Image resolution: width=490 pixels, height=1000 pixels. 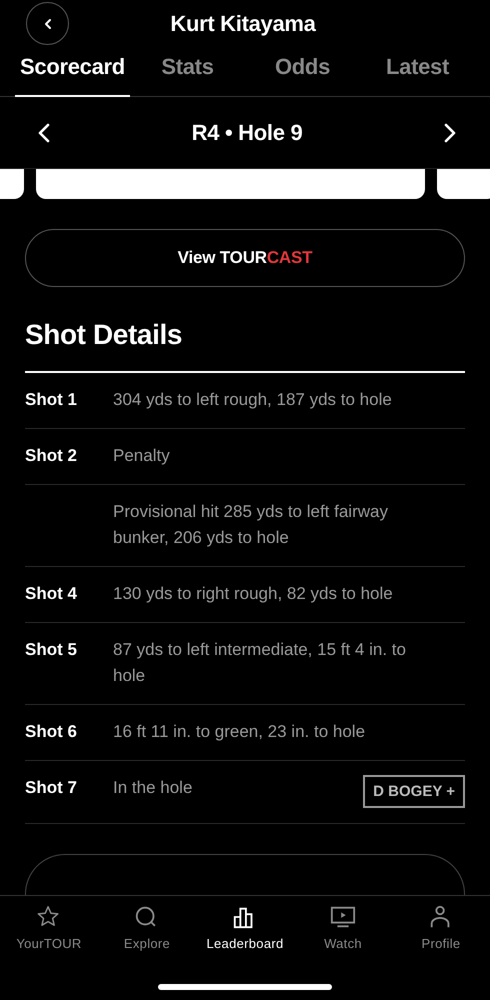 What do you see at coordinates (414, 791) in the screenshot?
I see `score-badge: D BOGEY +` at bounding box center [414, 791].